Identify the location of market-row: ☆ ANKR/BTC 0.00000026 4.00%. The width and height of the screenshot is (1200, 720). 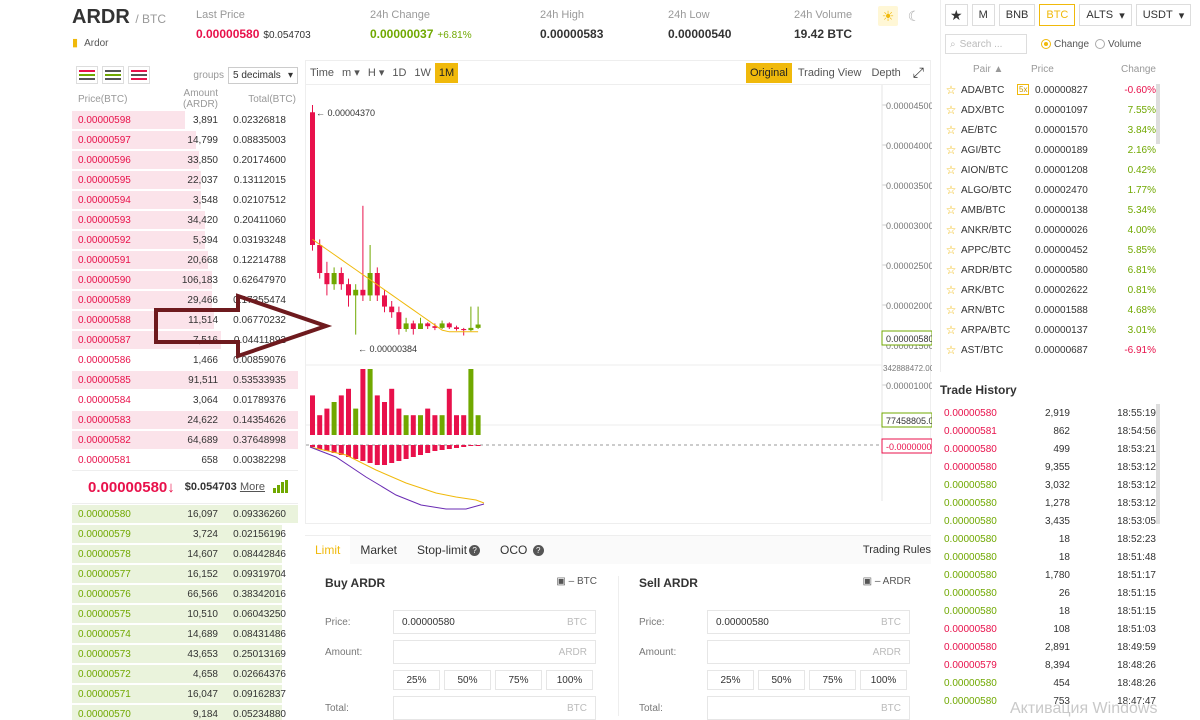
(1050, 230).